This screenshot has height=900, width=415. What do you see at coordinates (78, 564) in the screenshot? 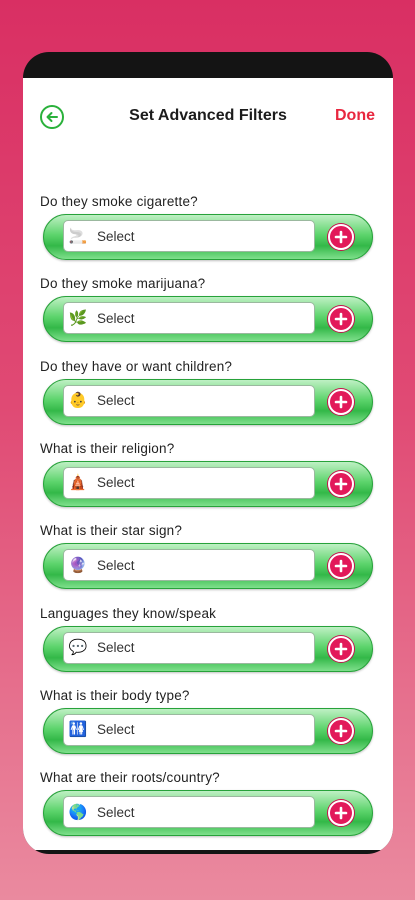
I see `crystal-ball-icon: 🔮` at bounding box center [78, 564].